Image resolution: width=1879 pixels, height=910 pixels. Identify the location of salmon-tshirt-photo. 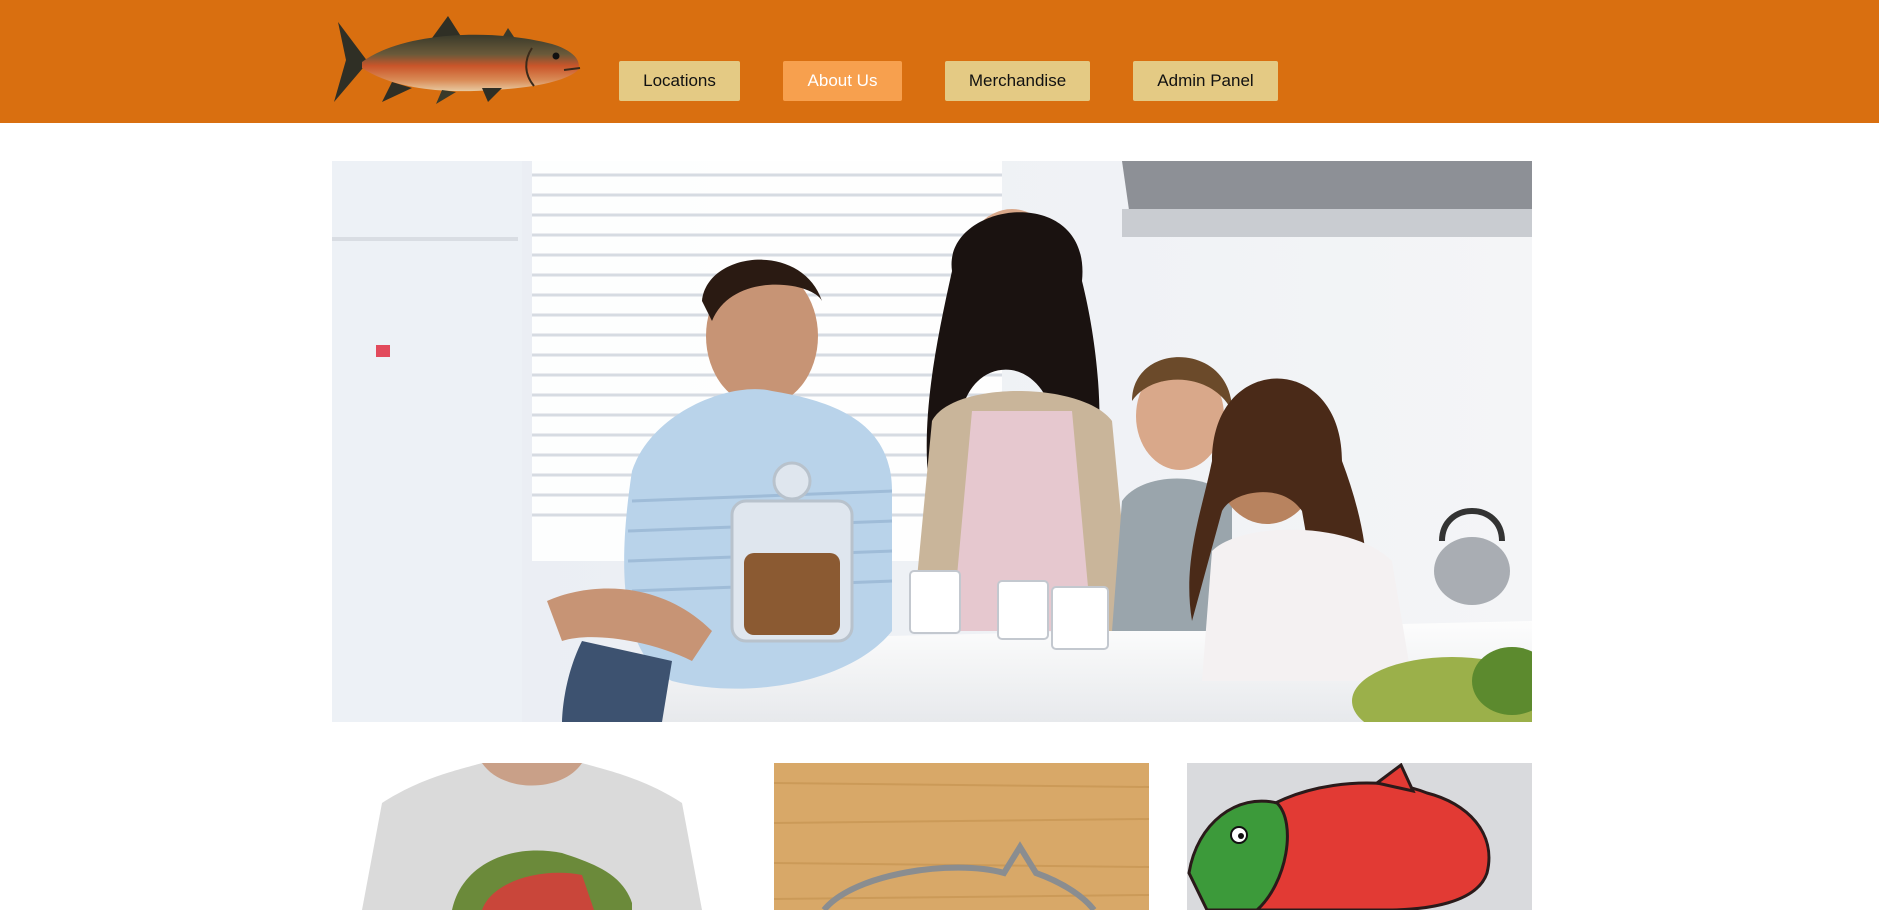
(526, 836).